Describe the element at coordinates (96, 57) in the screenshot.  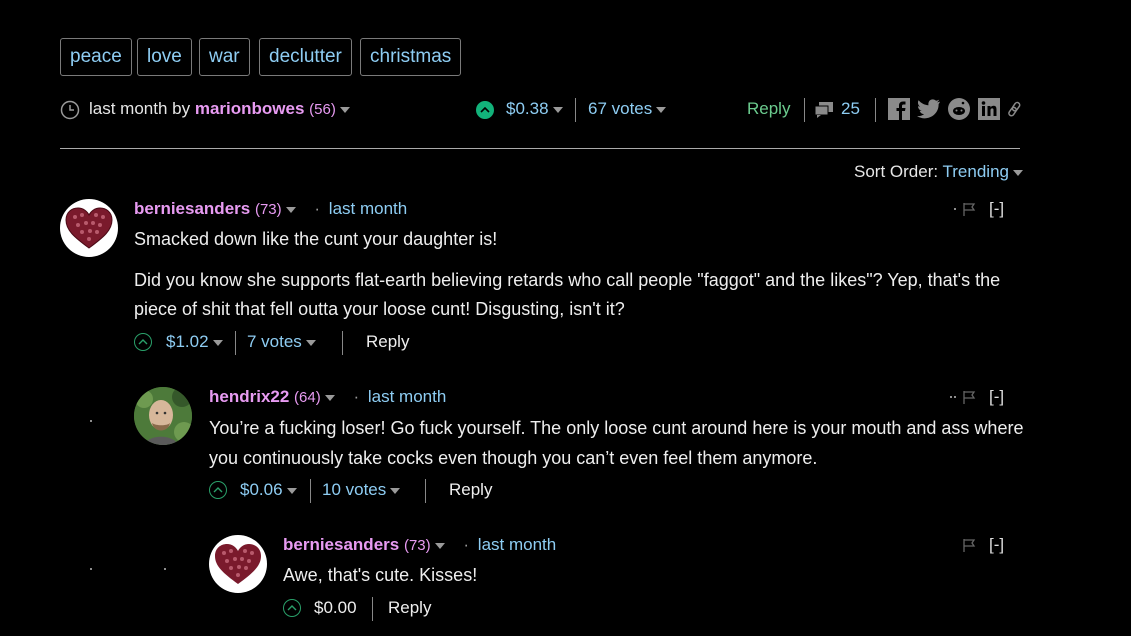
I see `tag-peace: peace` at that location.